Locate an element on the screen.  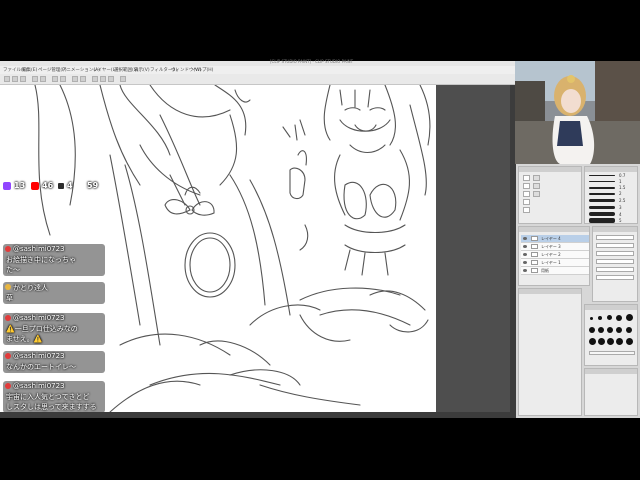
layer-row: レイヤー 2 is located at coordinates (555, 255).